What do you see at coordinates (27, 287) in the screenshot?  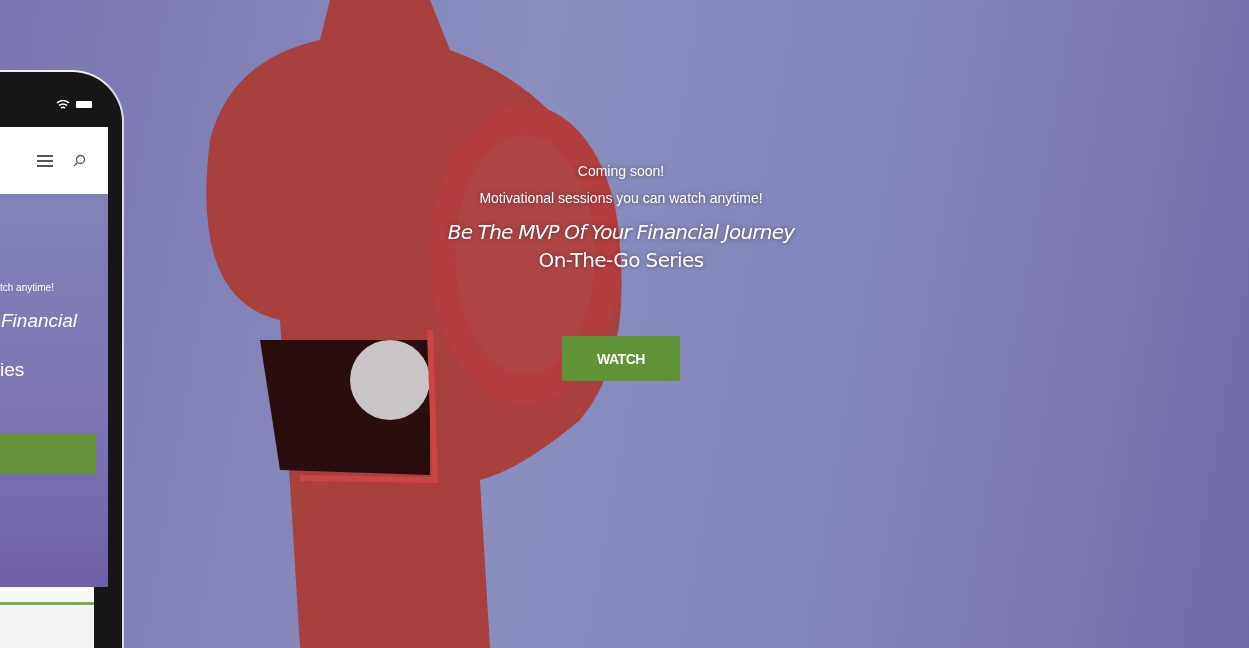 I see `phone-subtitle: tch anytime!` at bounding box center [27, 287].